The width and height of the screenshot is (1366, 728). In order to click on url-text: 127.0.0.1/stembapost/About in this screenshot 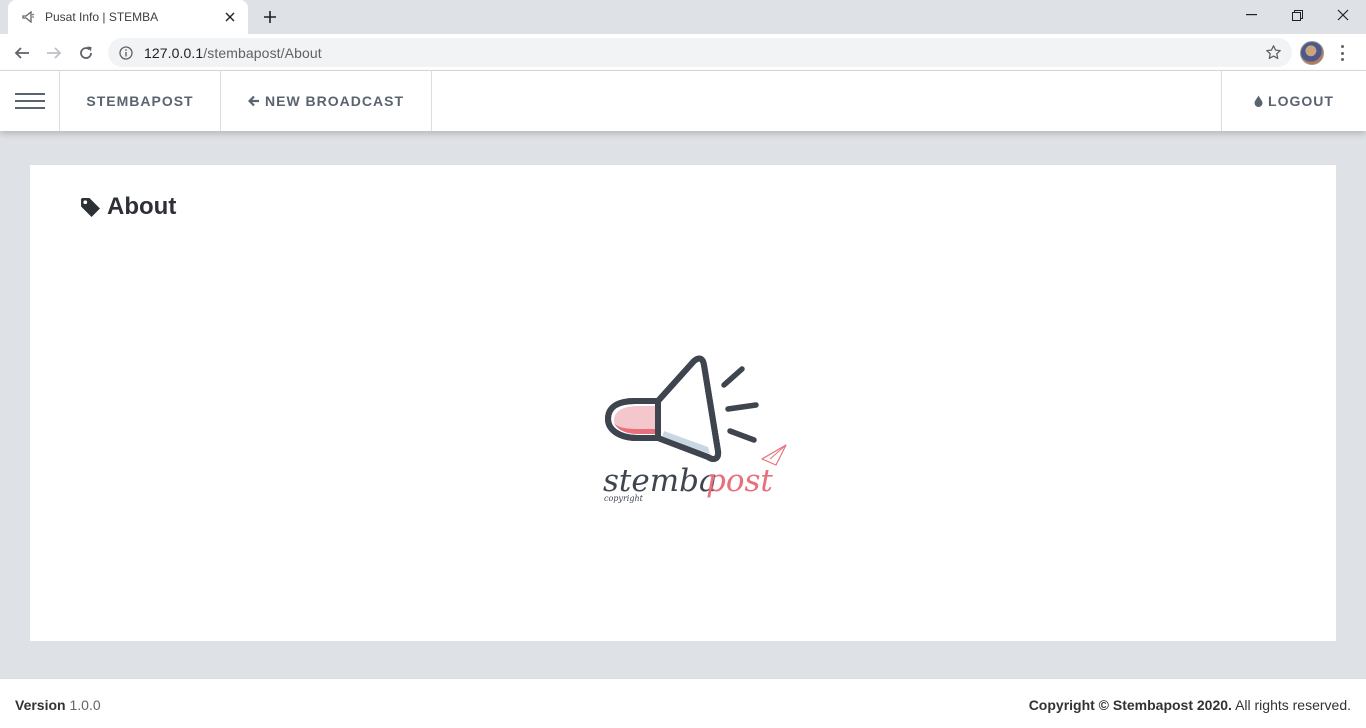, I will do `click(233, 53)`.